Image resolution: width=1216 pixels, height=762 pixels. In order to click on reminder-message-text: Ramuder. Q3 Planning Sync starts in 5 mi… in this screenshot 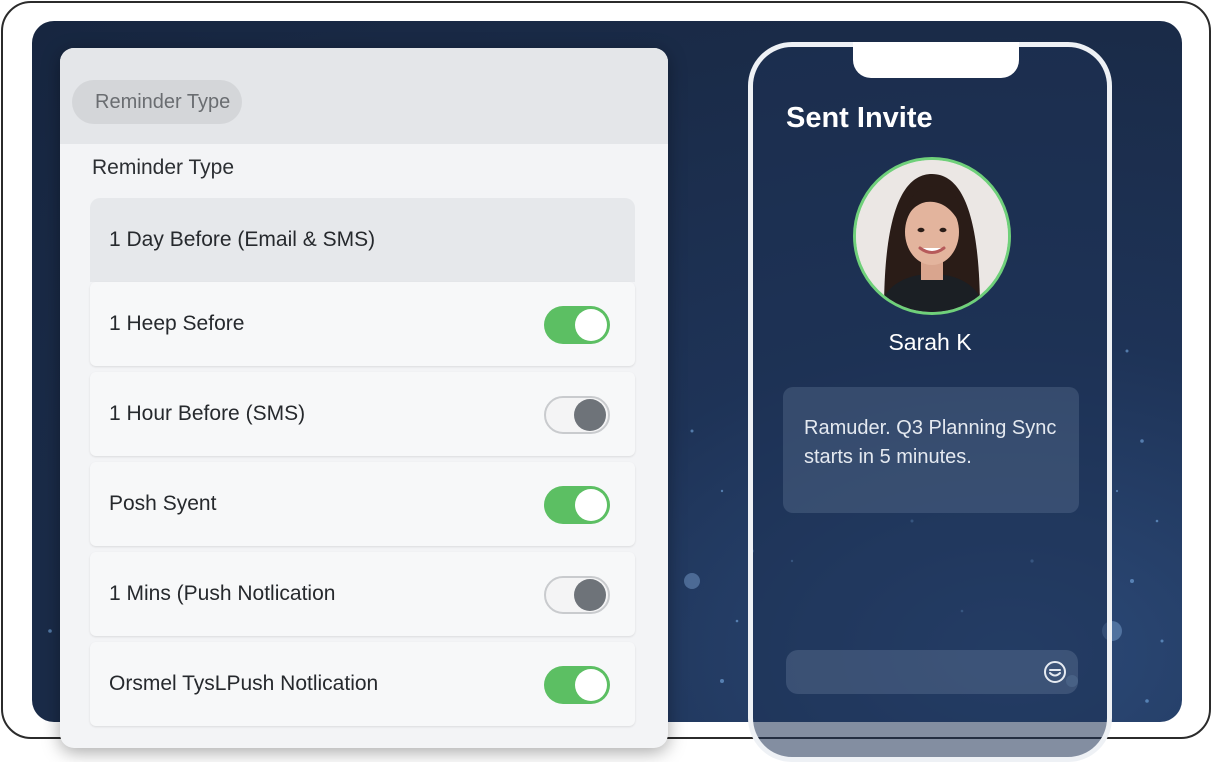, I will do `click(930, 442)`.